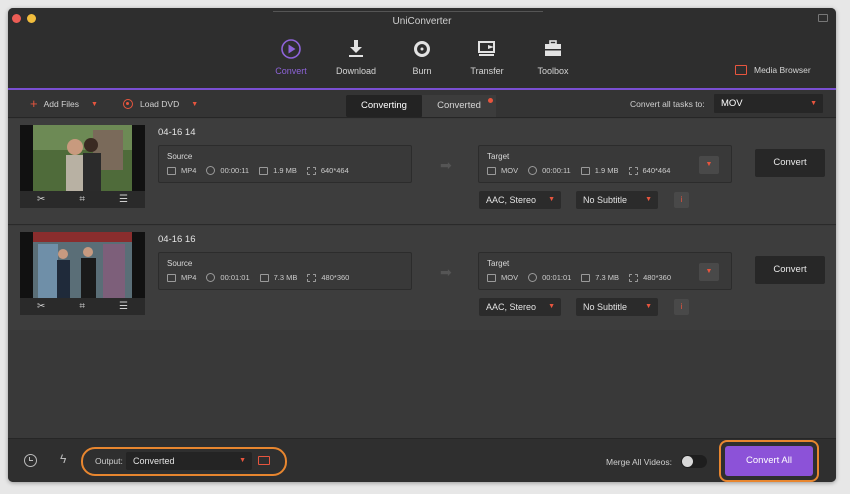  I want to click on source-meta: MP4 00:00:11 1.9 MB 640*464, so click(263, 170).